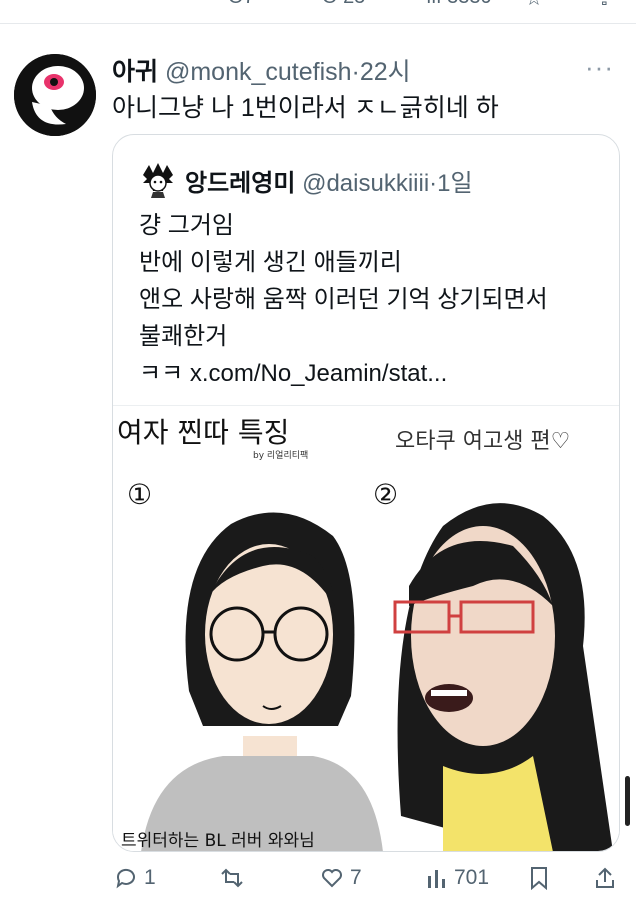 The width and height of the screenshot is (636, 900). Describe the element at coordinates (365, 183) in the screenshot. I see `quote-author-handle: @daisukkiiii` at that location.